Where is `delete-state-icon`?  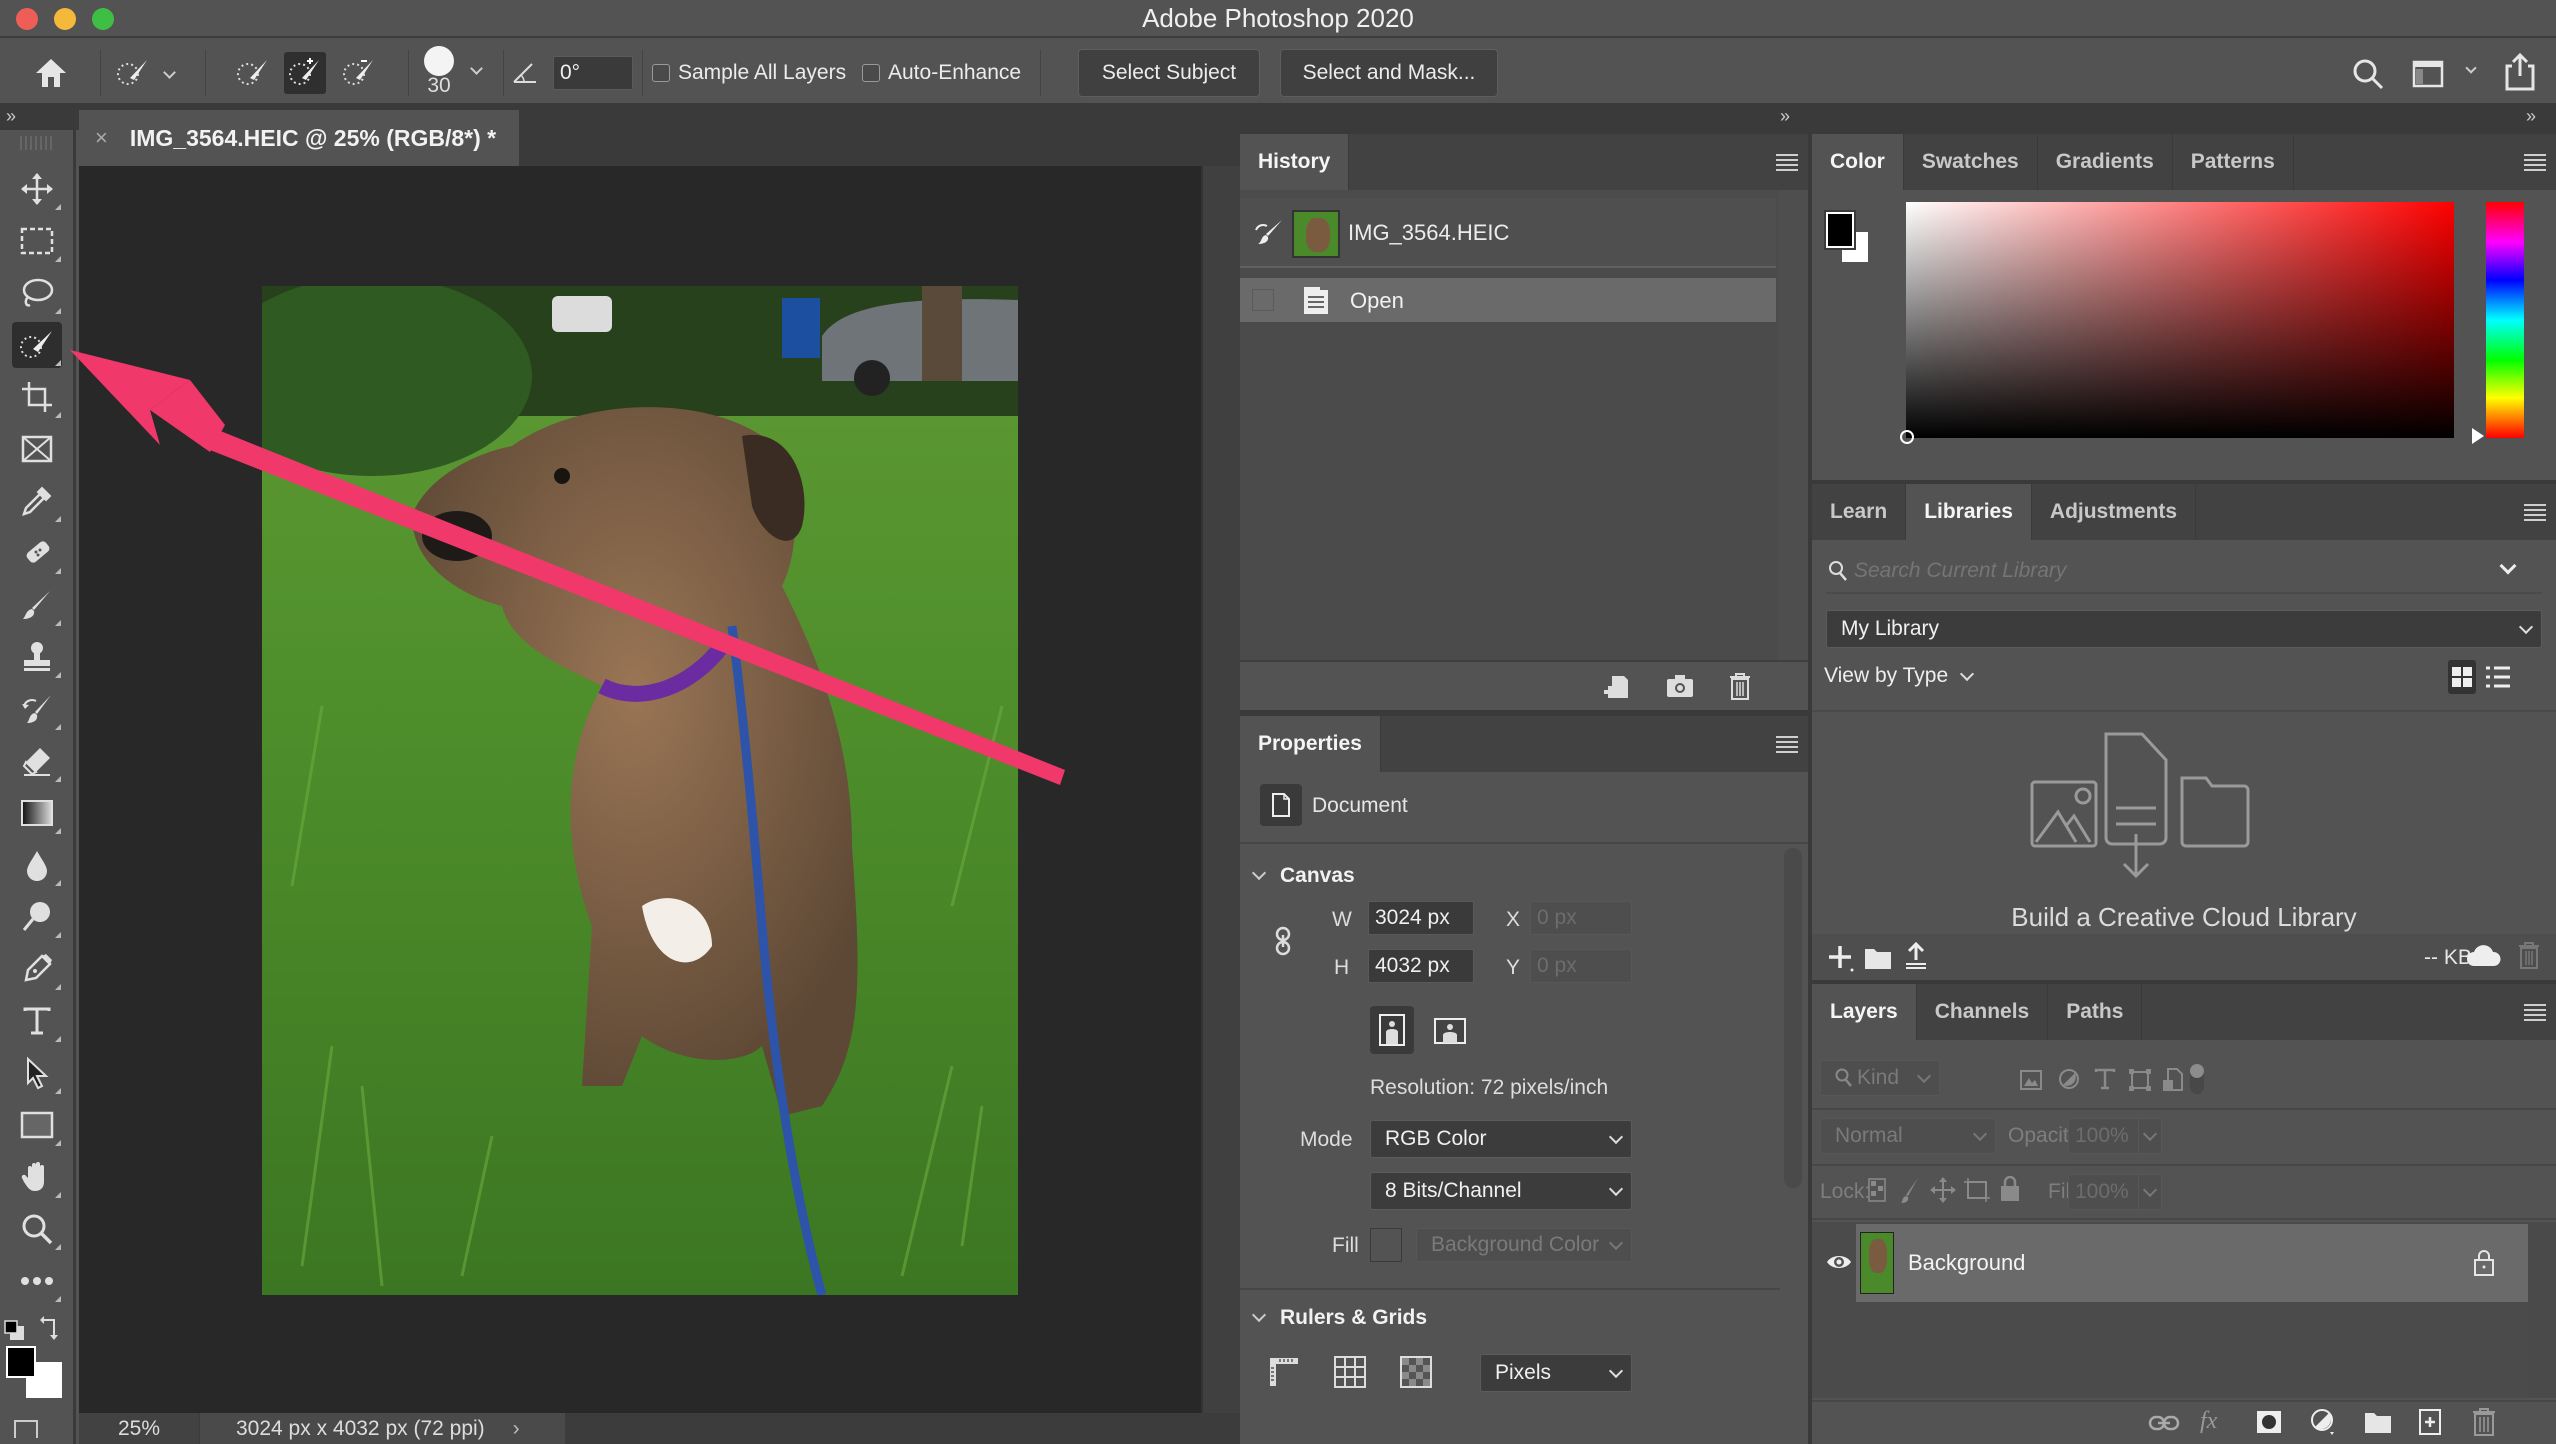
delete-state-icon is located at coordinates (1740, 686).